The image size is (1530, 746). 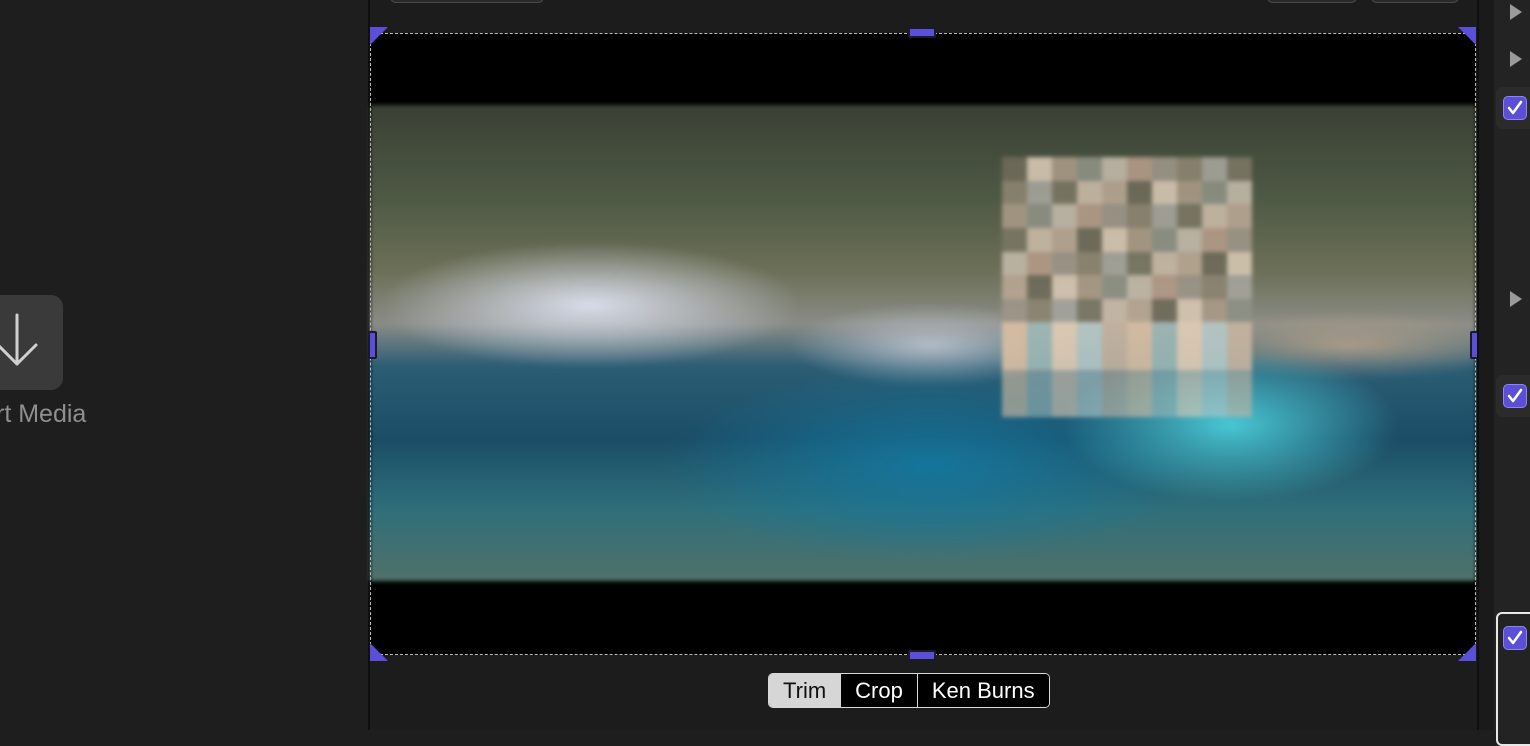 I want to click on crop-corner-bottom-left, so click(x=379, y=652).